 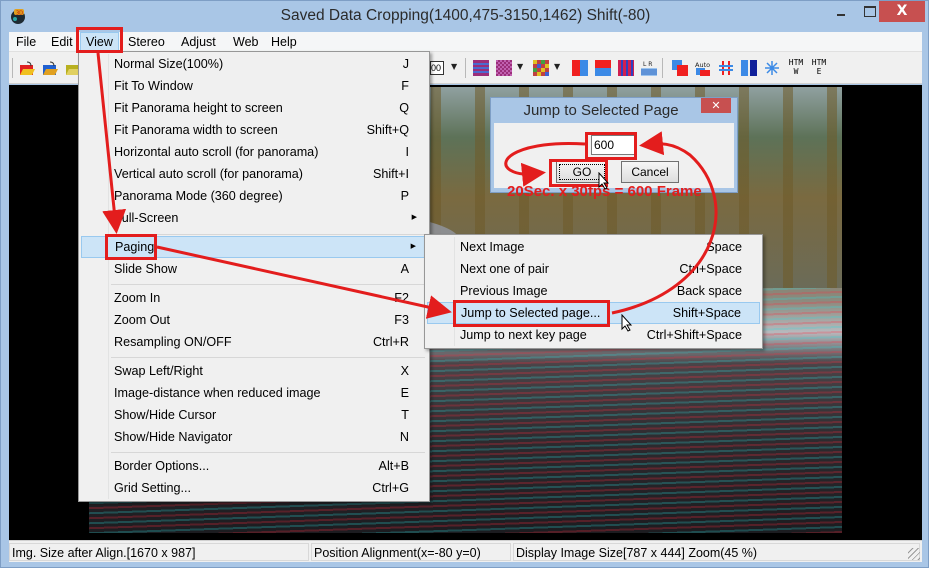 I want to click on menu-separator, so click(x=268, y=234).